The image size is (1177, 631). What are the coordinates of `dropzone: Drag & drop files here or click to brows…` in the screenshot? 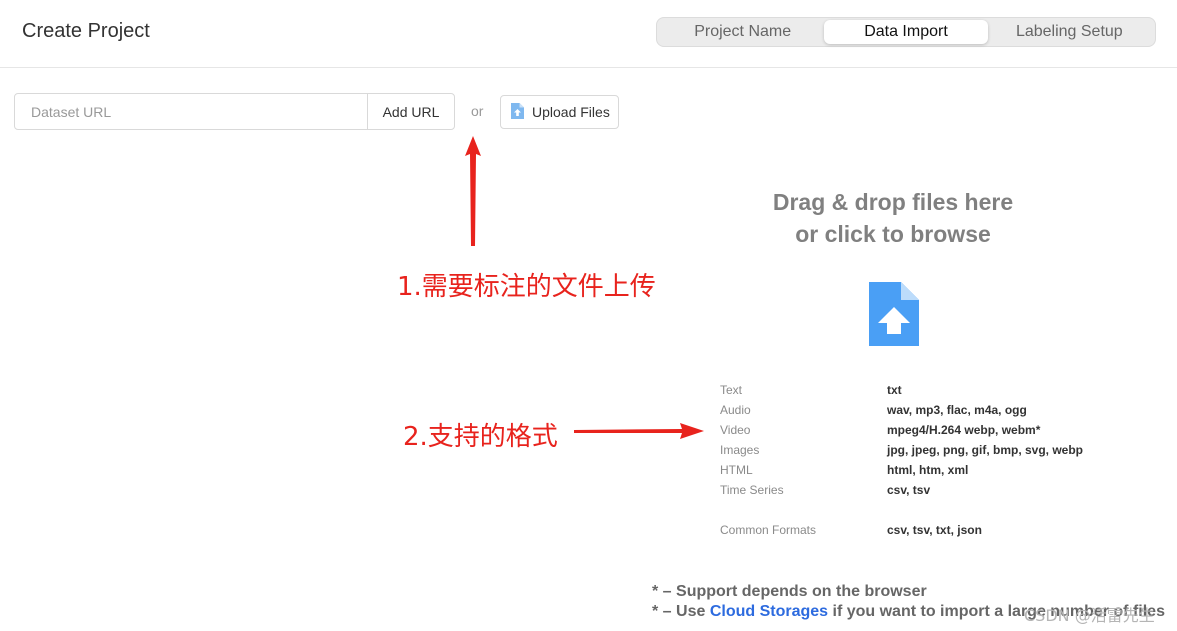 It's located at (893, 218).